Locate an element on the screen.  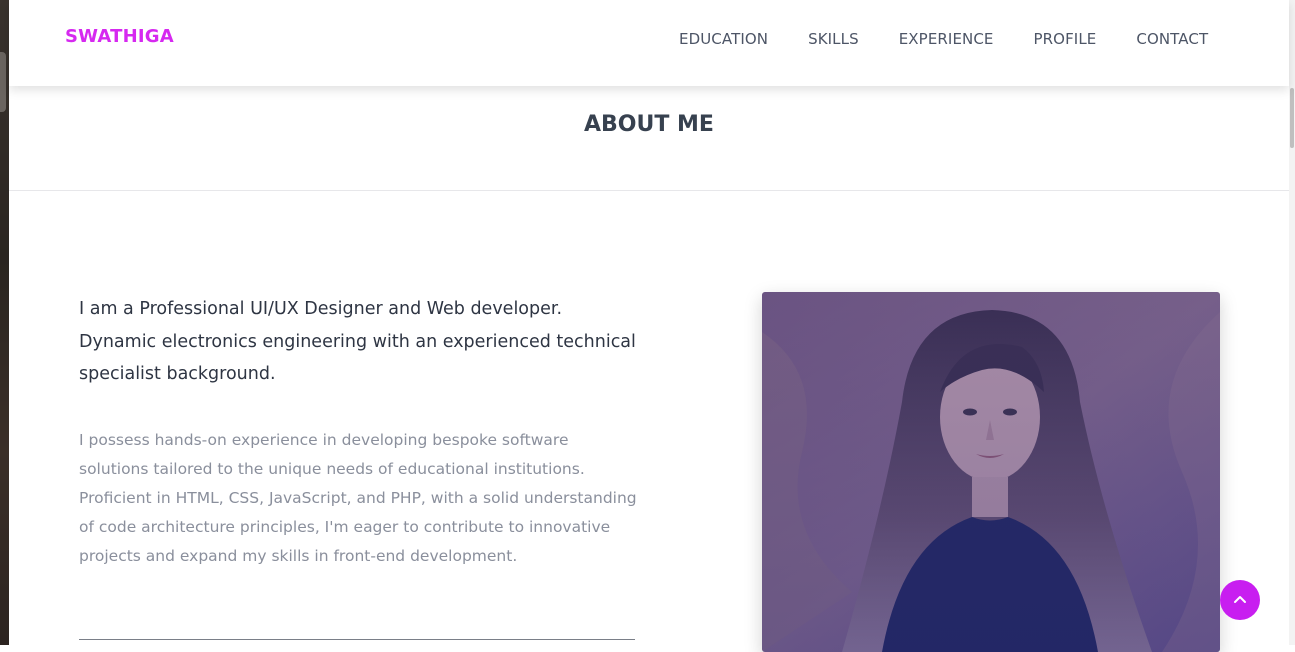
page-scrollbar is located at coordinates (1292, 322).